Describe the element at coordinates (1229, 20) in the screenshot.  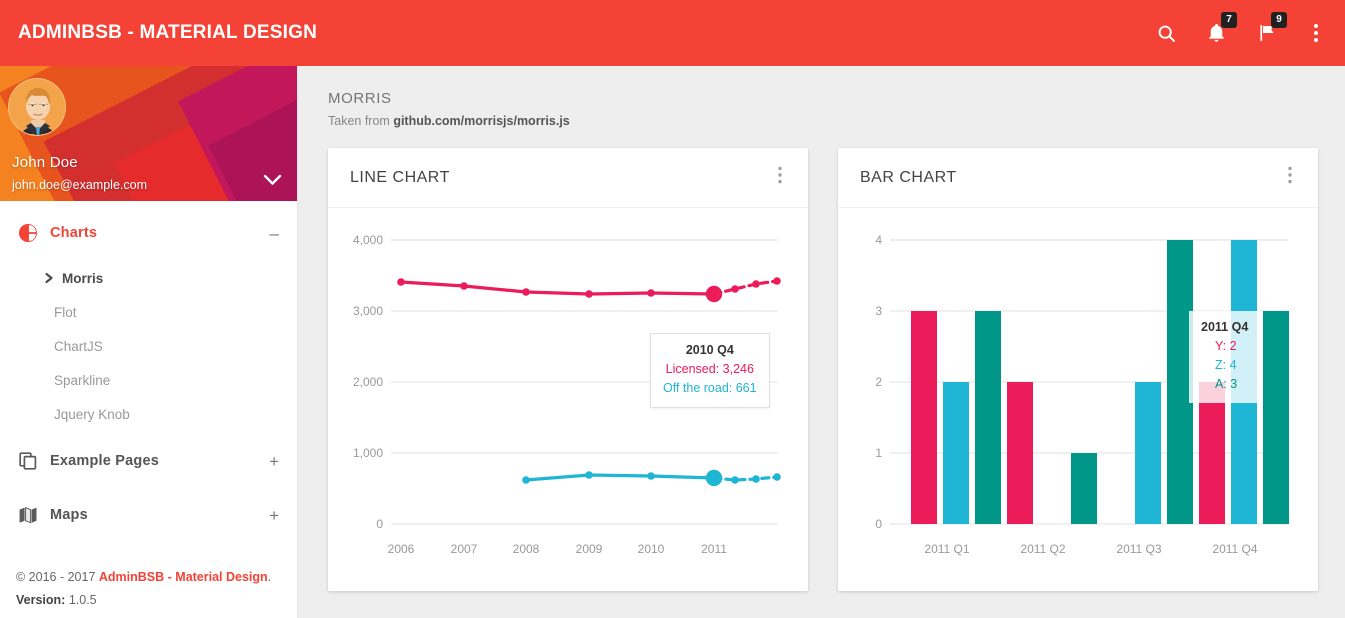
I see `notifications-badge: 7` at that location.